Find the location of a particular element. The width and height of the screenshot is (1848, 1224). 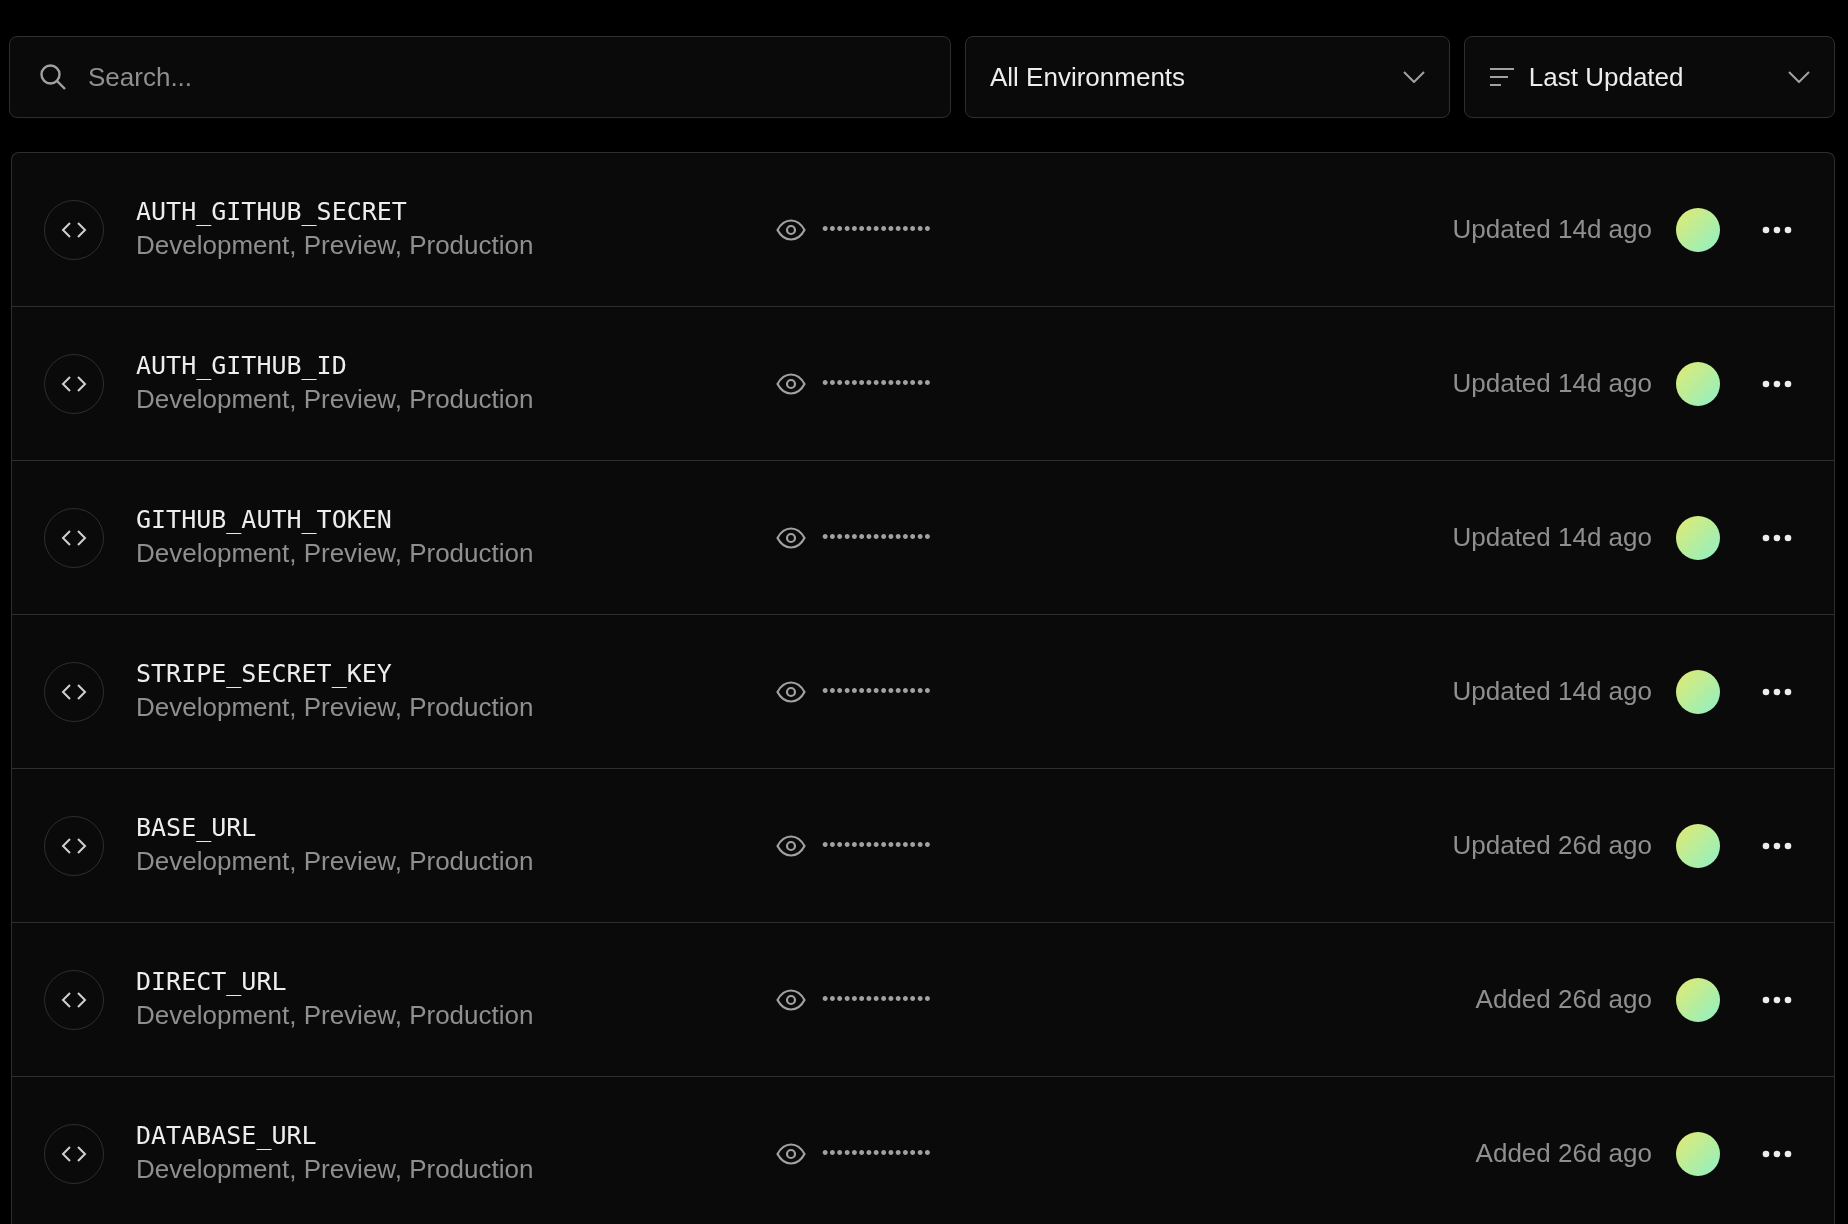

updated-time: Updated 26d ago is located at coordinates (1552, 845).